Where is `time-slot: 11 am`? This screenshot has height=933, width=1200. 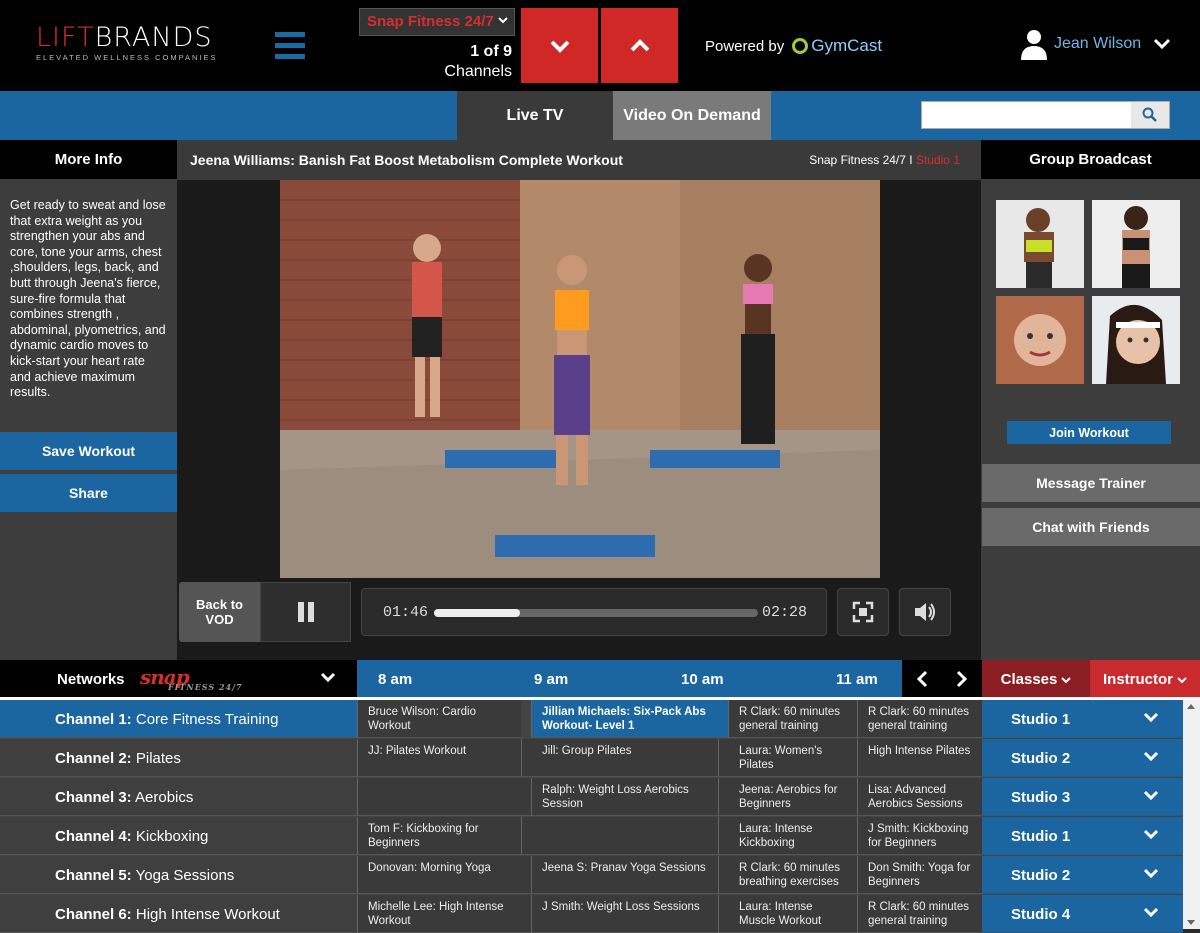 time-slot: 11 am is located at coordinates (857, 679).